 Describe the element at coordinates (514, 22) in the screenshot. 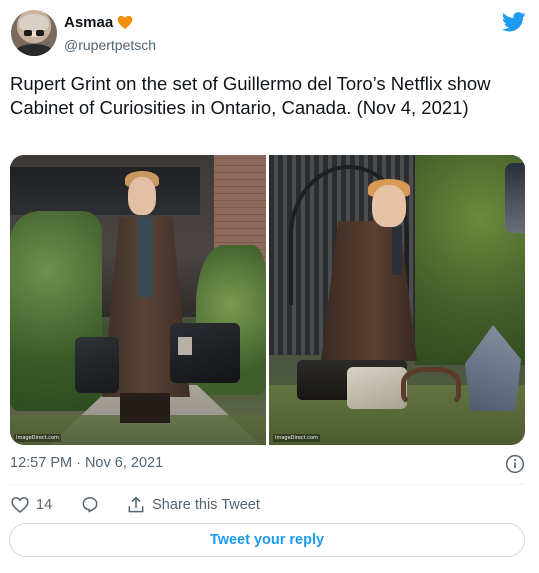

I see `twitter-bird-icon` at that location.